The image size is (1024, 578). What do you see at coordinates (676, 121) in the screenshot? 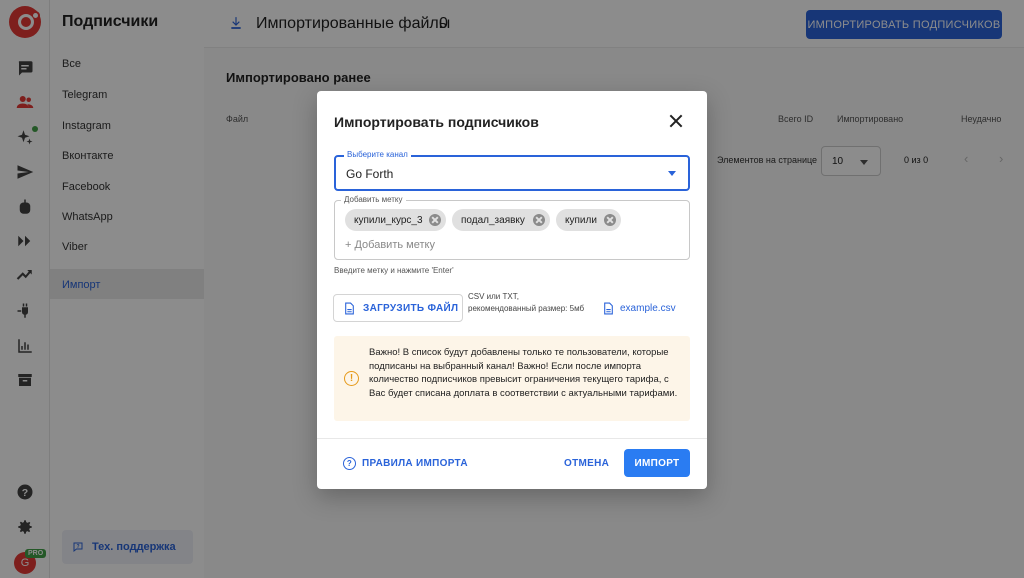
I see `close-icon` at bounding box center [676, 121].